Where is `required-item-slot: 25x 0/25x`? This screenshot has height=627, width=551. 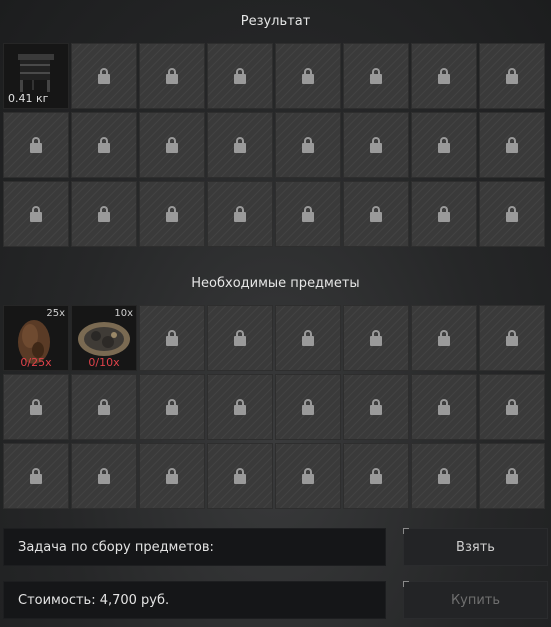
required-item-slot: 25x 0/25x is located at coordinates (36, 338).